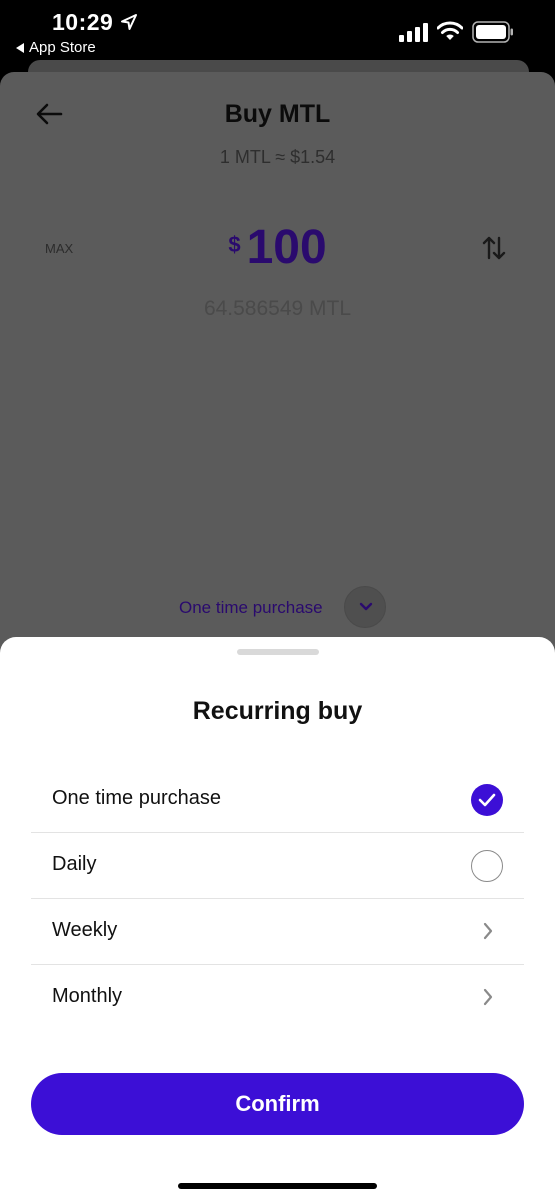 The width and height of the screenshot is (555, 1200). What do you see at coordinates (450, 30) in the screenshot?
I see `wifi-icon` at bounding box center [450, 30].